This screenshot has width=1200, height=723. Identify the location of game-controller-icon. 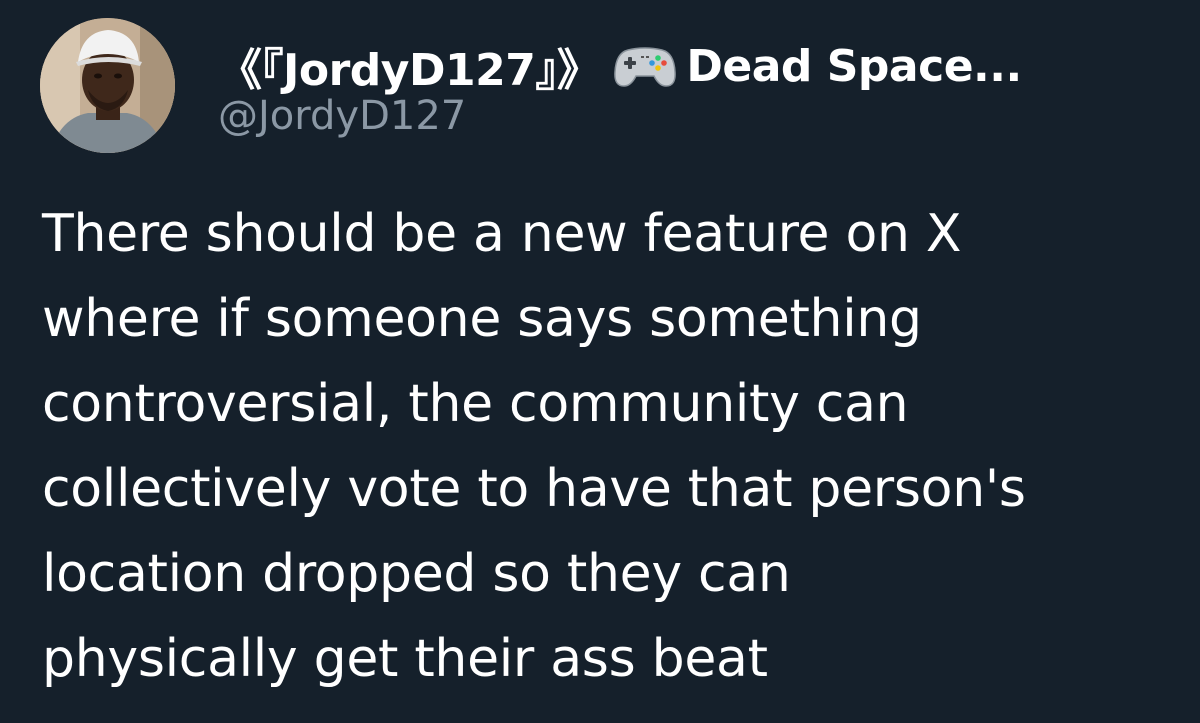
(645, 66).